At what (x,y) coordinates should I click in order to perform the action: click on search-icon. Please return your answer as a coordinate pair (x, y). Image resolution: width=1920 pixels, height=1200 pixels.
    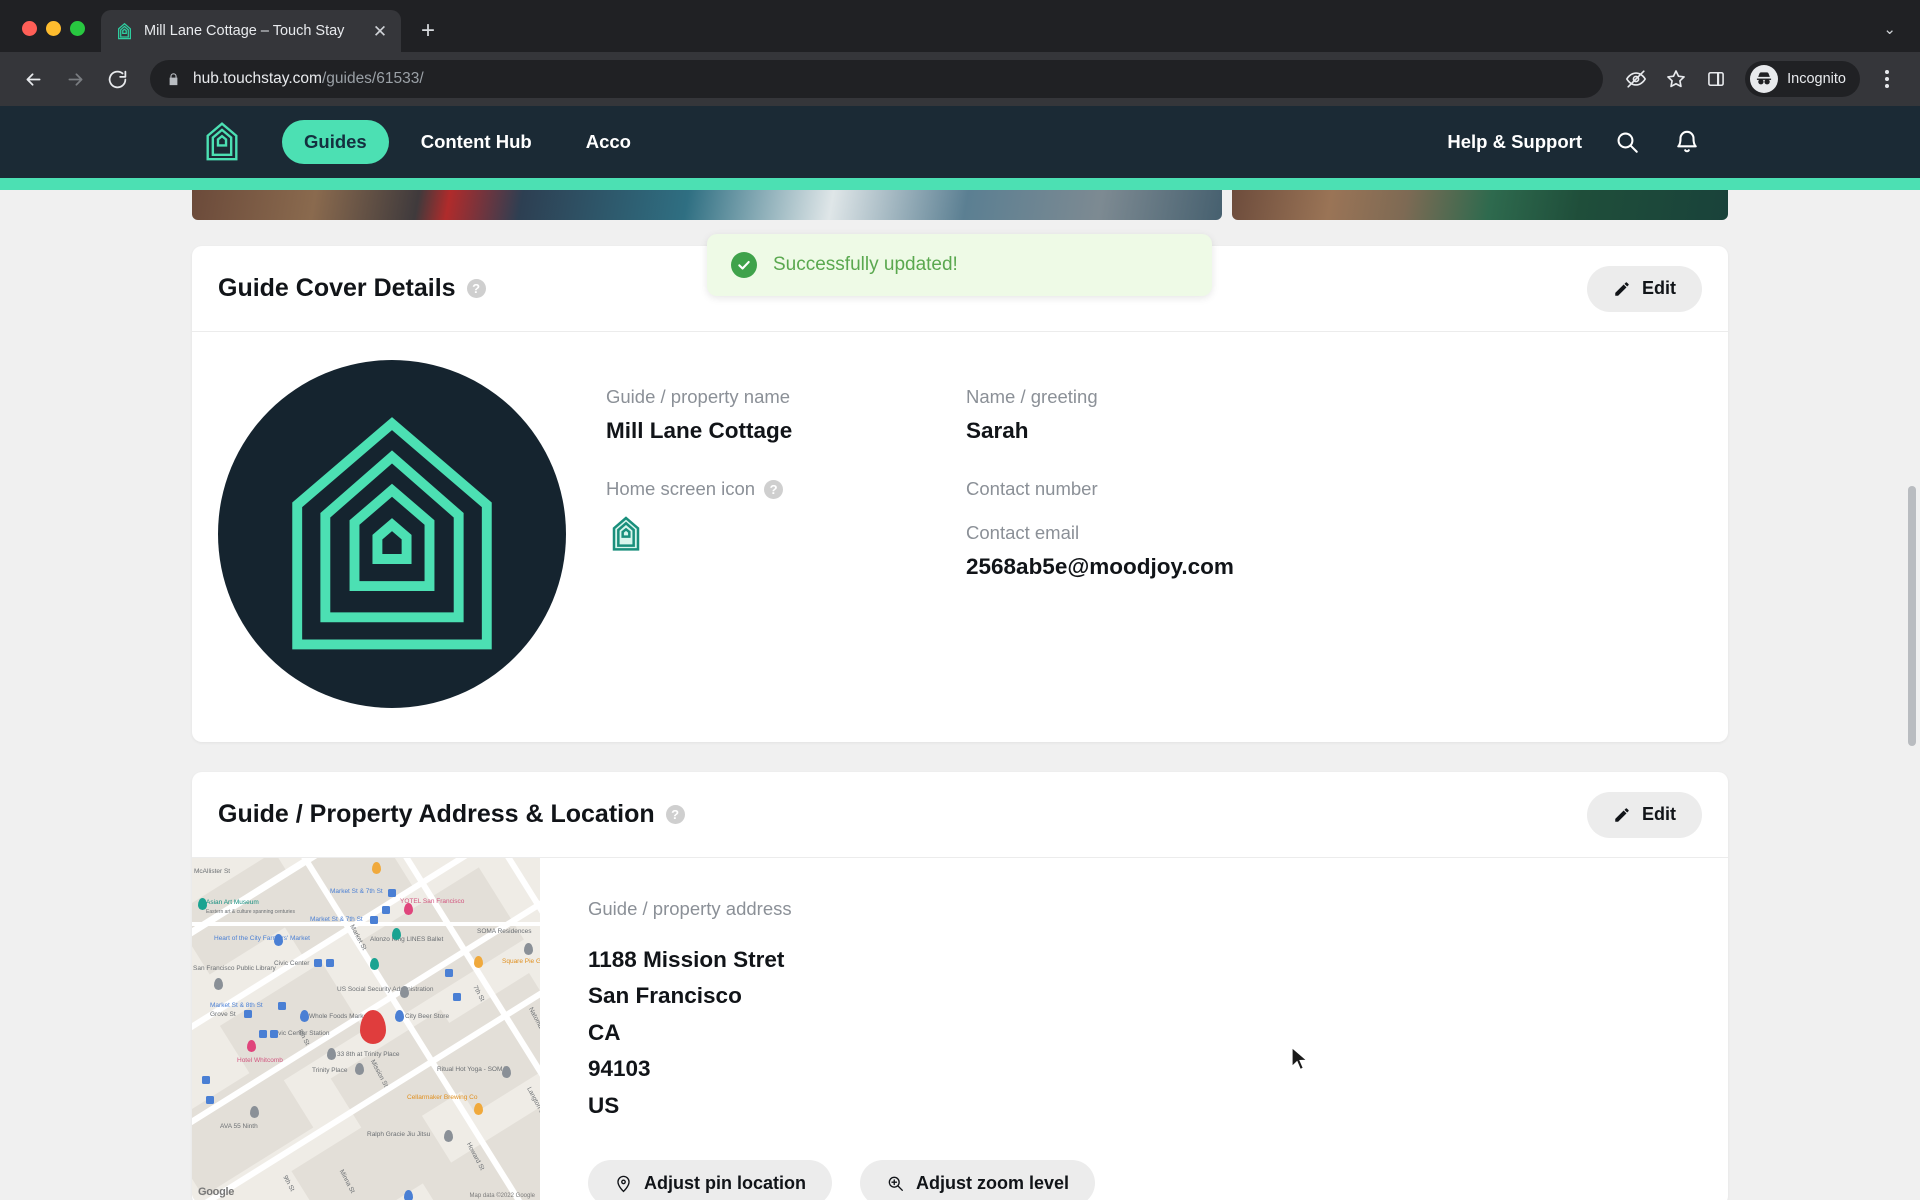
    Looking at the image, I should click on (1627, 142).